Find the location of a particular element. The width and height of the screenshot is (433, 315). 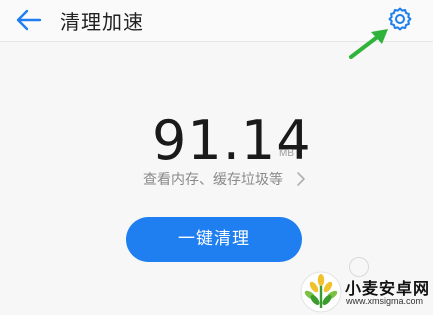

cache-size-value: 91.14 is located at coordinates (232, 140).